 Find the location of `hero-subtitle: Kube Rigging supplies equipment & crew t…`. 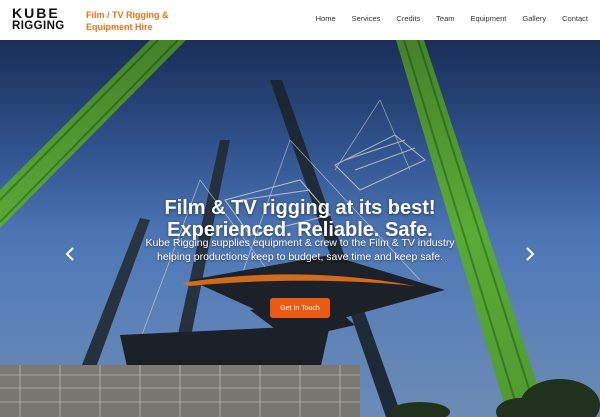

hero-subtitle: Kube Rigging supplies equipment & crew t… is located at coordinates (300, 250).